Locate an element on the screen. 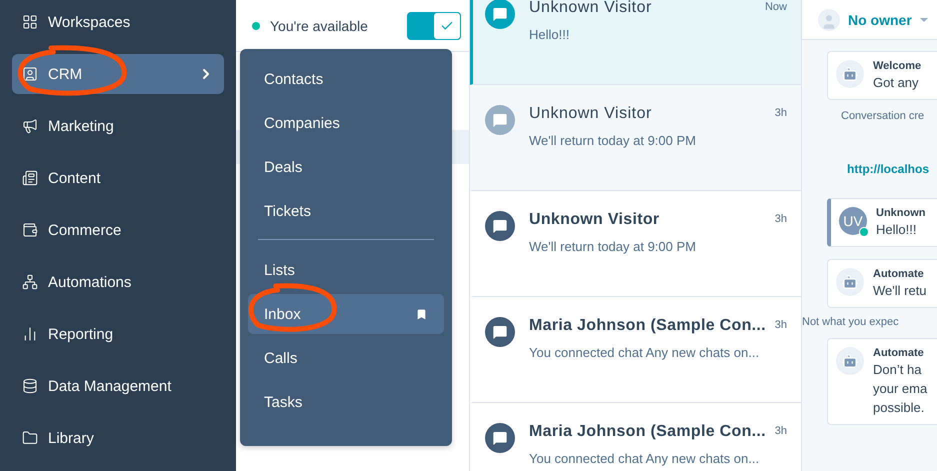 The width and height of the screenshot is (937, 471). message-text: possible. is located at coordinates (899, 407).